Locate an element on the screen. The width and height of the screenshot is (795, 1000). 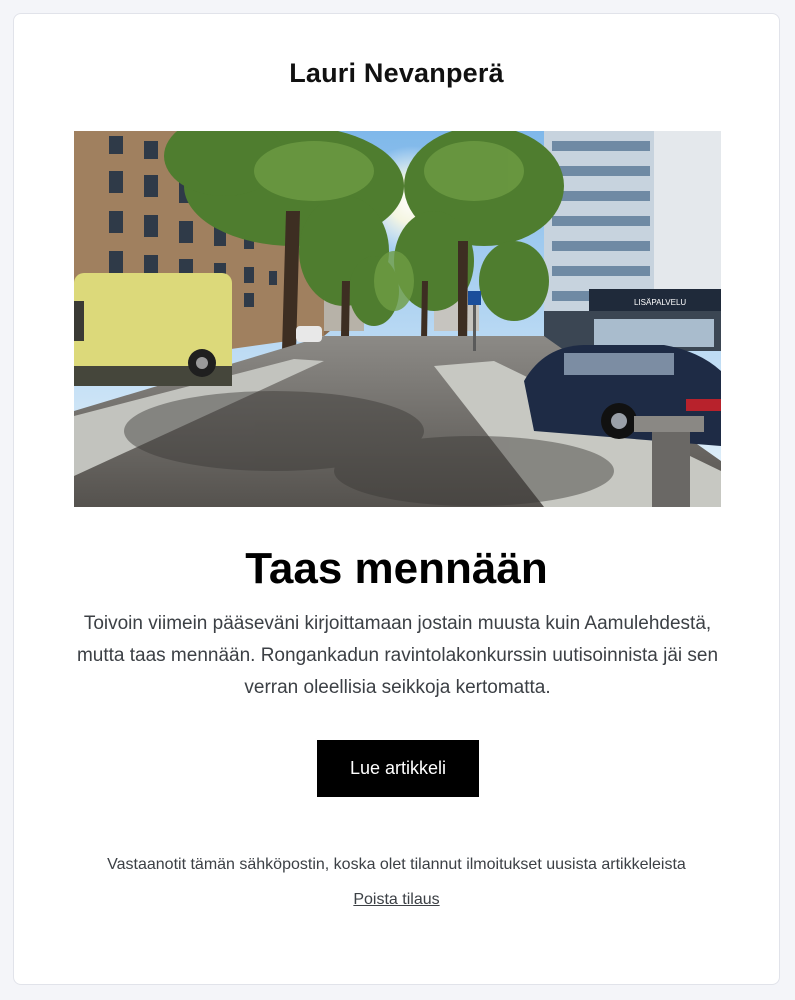
article-title: Taas mennään is located at coordinates (396, 568).